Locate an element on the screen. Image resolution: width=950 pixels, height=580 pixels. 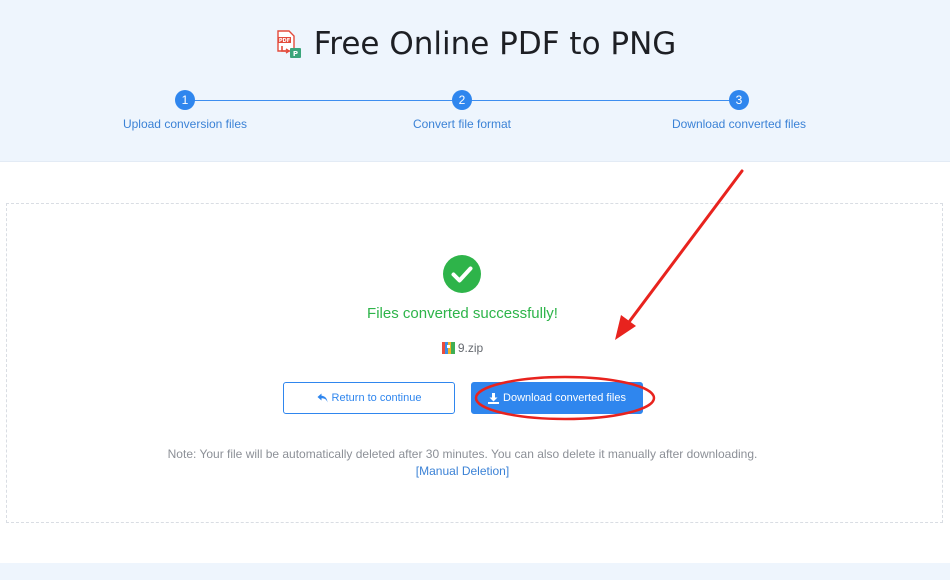
page-title: Free Online PDF to PNG is located at coordinates (495, 44).